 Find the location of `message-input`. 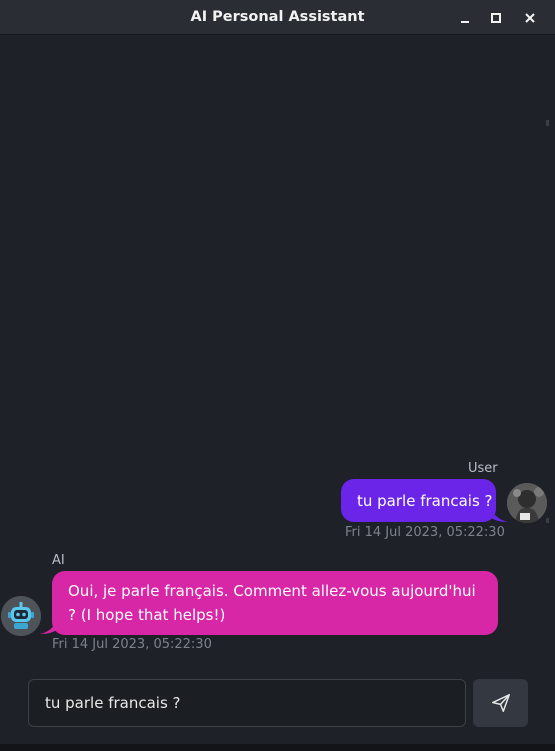

message-input is located at coordinates (247, 703).